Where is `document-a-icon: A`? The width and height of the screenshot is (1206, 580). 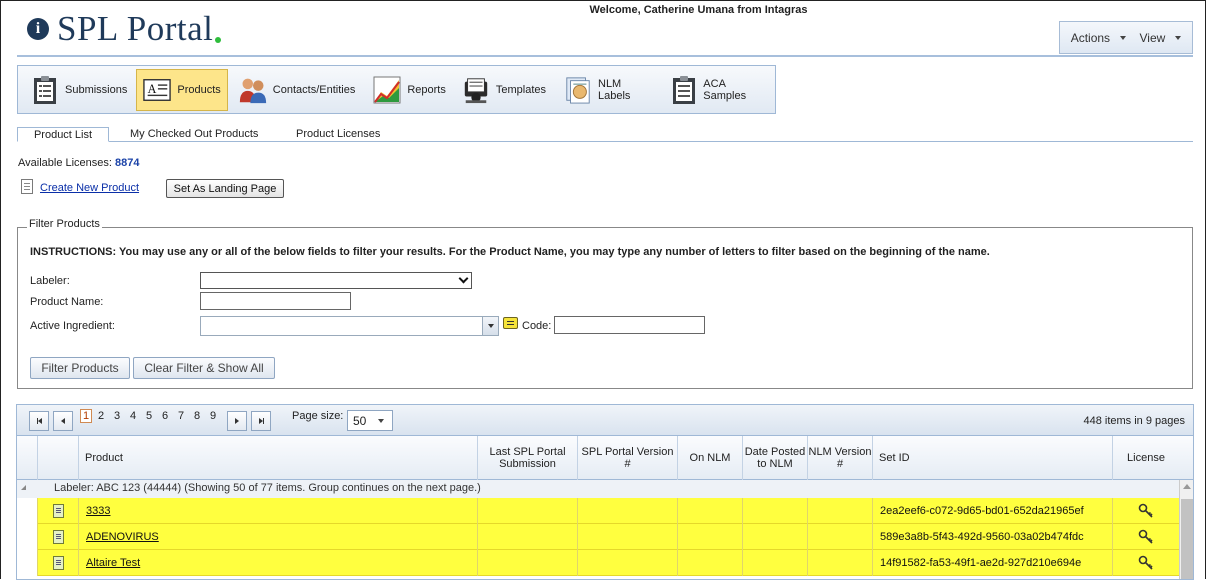 document-a-icon: A is located at coordinates (157, 90).